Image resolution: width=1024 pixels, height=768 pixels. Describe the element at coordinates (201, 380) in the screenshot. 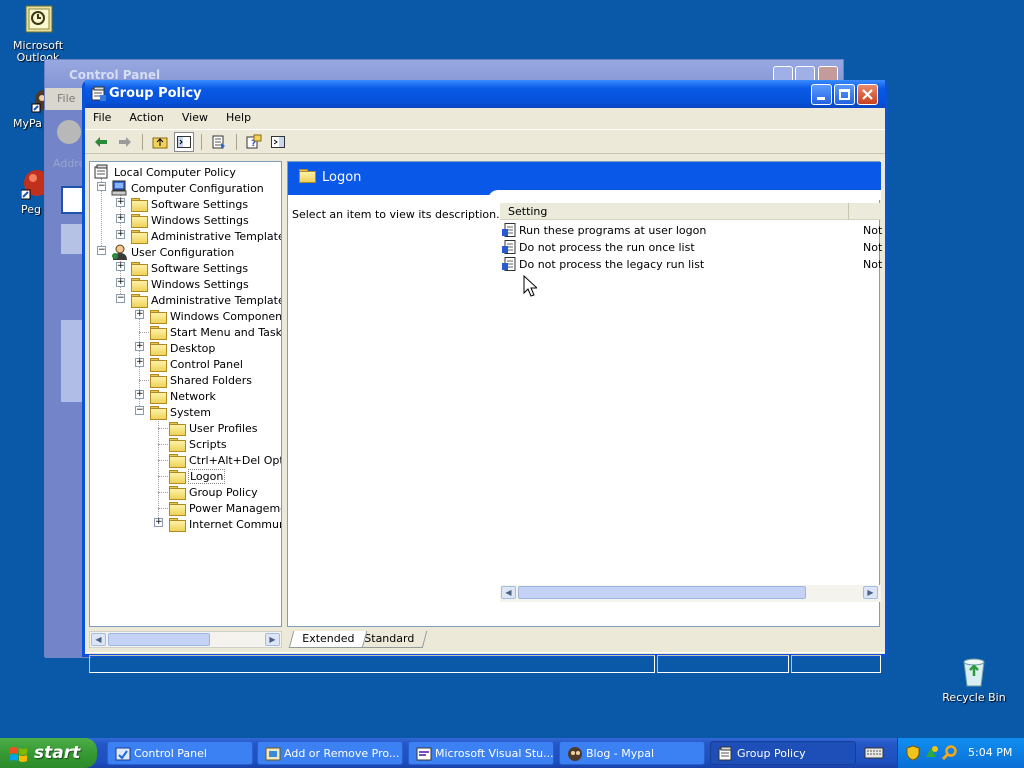

I see `tree-item-shared-folders: Shared Folders` at that location.